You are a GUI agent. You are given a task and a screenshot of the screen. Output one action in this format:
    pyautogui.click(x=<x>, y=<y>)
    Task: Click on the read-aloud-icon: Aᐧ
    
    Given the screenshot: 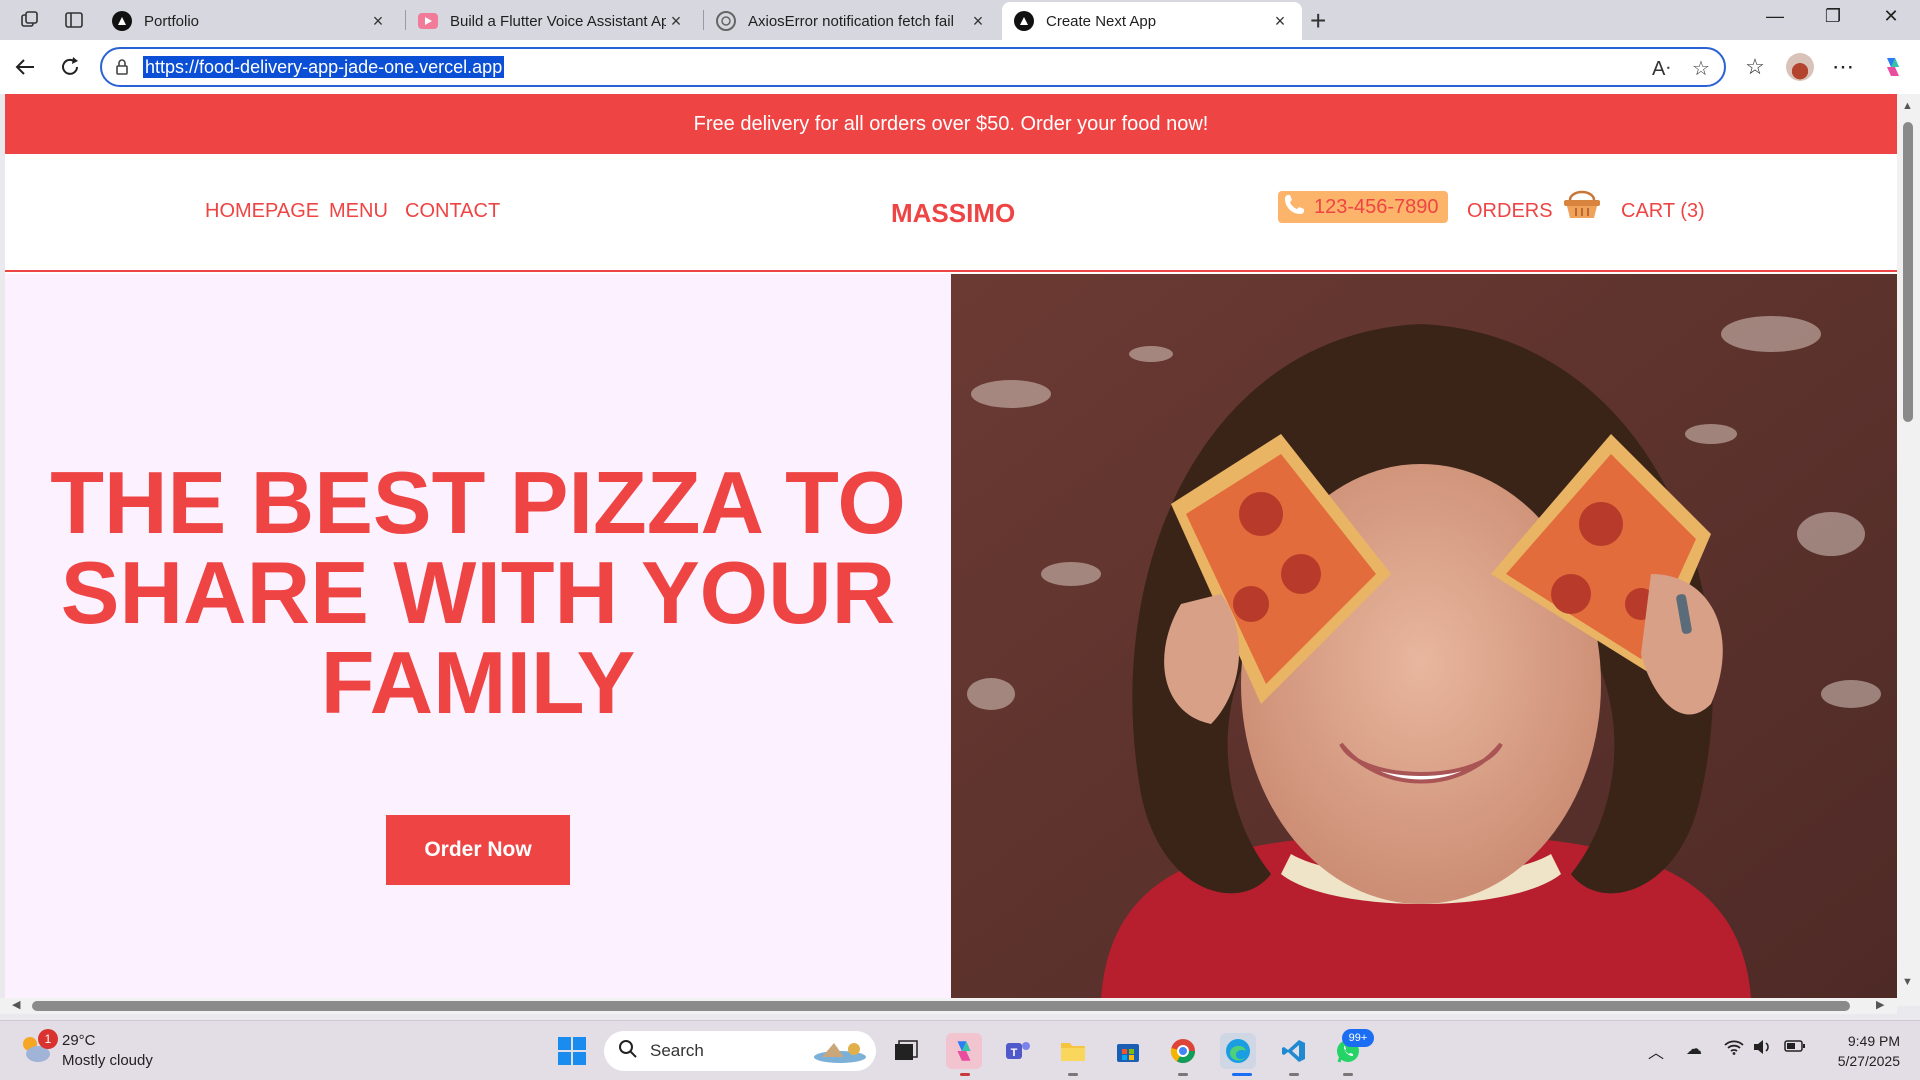 What is the action you would take?
    pyautogui.click(x=1661, y=68)
    